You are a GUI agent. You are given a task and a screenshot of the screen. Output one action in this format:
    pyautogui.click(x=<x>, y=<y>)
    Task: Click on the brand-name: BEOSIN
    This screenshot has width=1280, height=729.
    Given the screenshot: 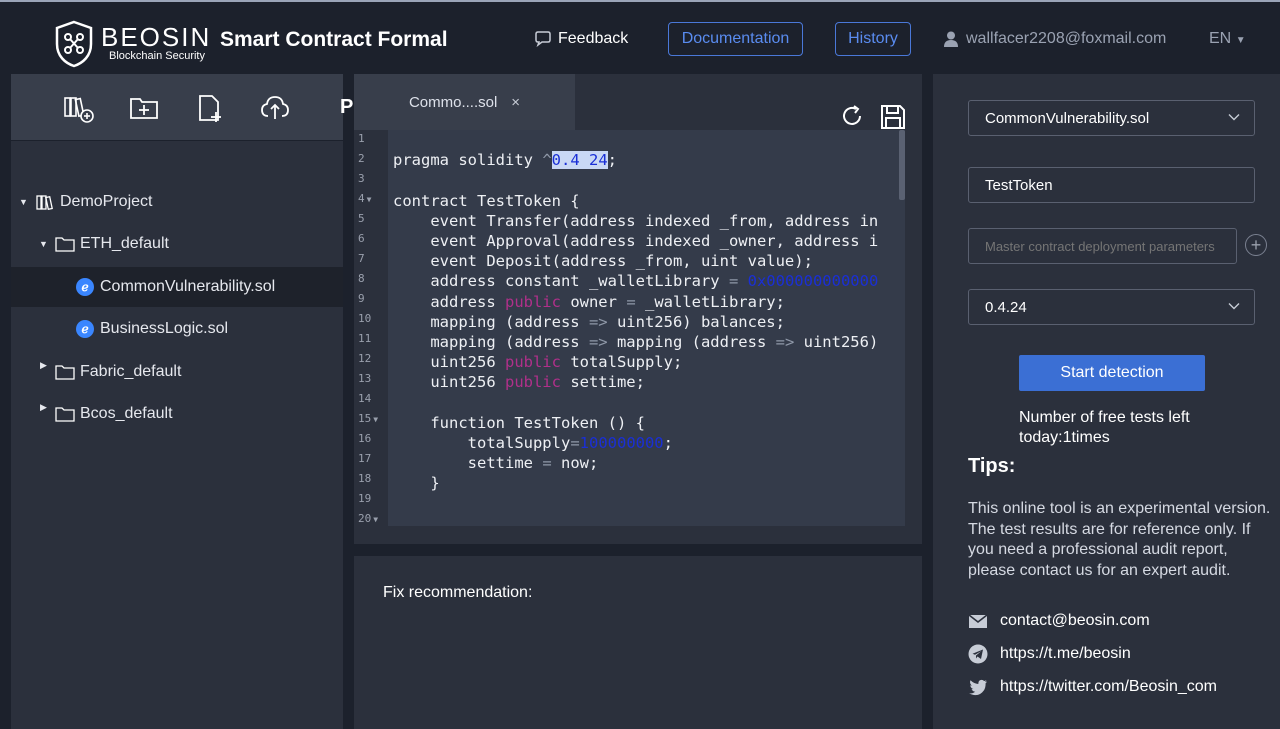 What is the action you would take?
    pyautogui.click(x=156, y=37)
    